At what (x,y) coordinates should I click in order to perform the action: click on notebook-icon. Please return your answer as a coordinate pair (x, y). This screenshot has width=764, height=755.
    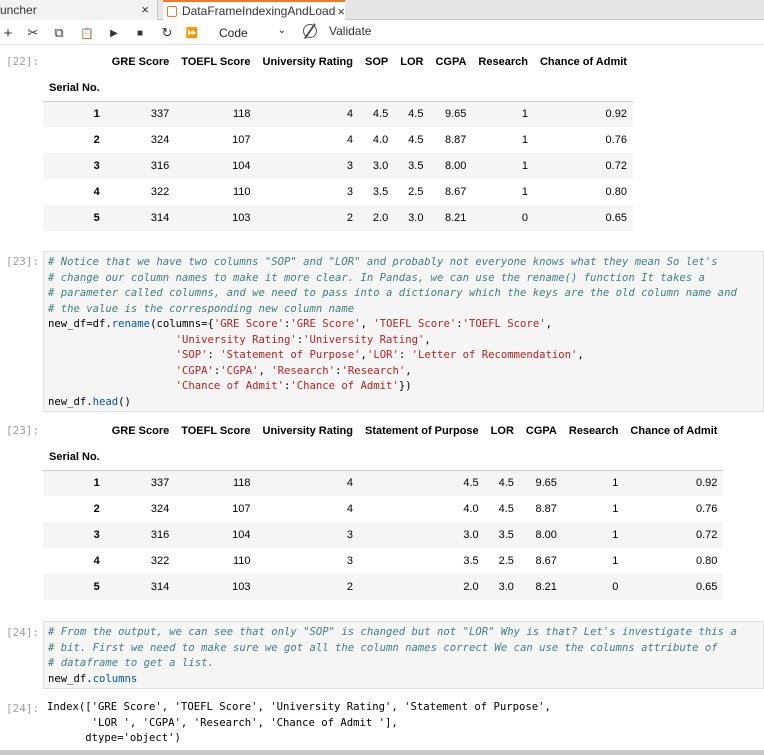
    Looking at the image, I should click on (172, 11).